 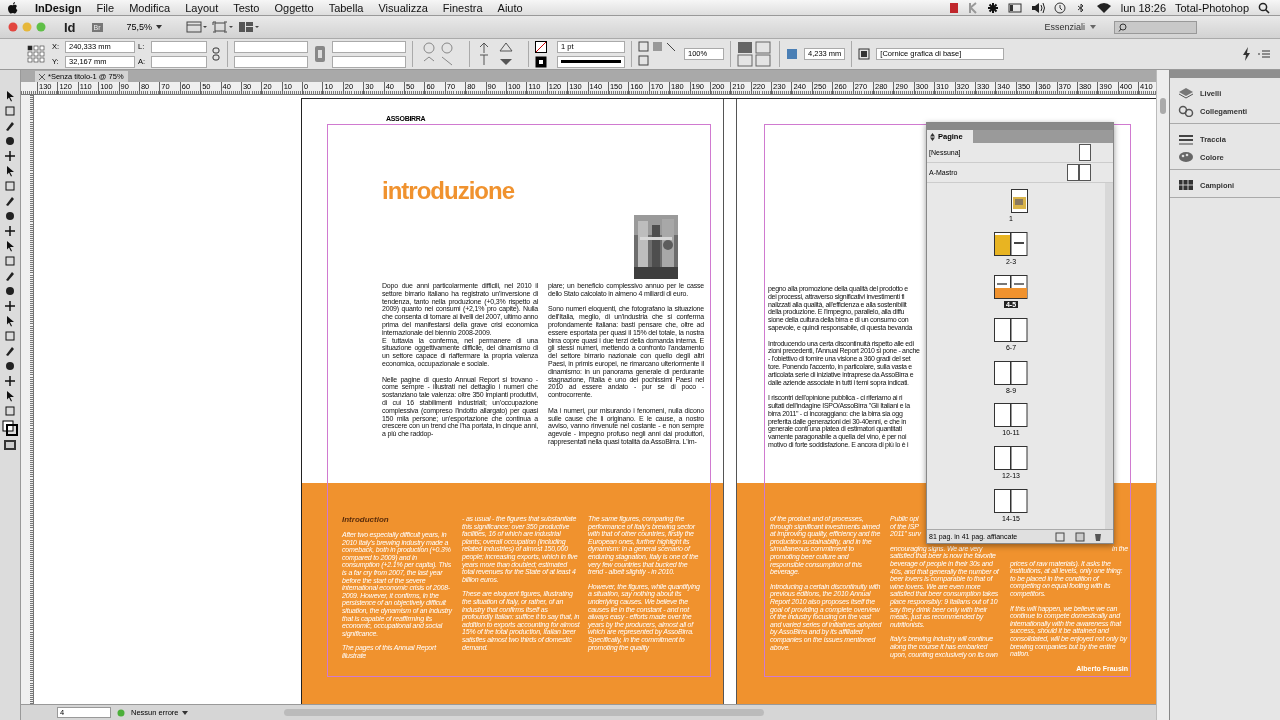 I want to click on shear-field, so click(x=369, y=61).